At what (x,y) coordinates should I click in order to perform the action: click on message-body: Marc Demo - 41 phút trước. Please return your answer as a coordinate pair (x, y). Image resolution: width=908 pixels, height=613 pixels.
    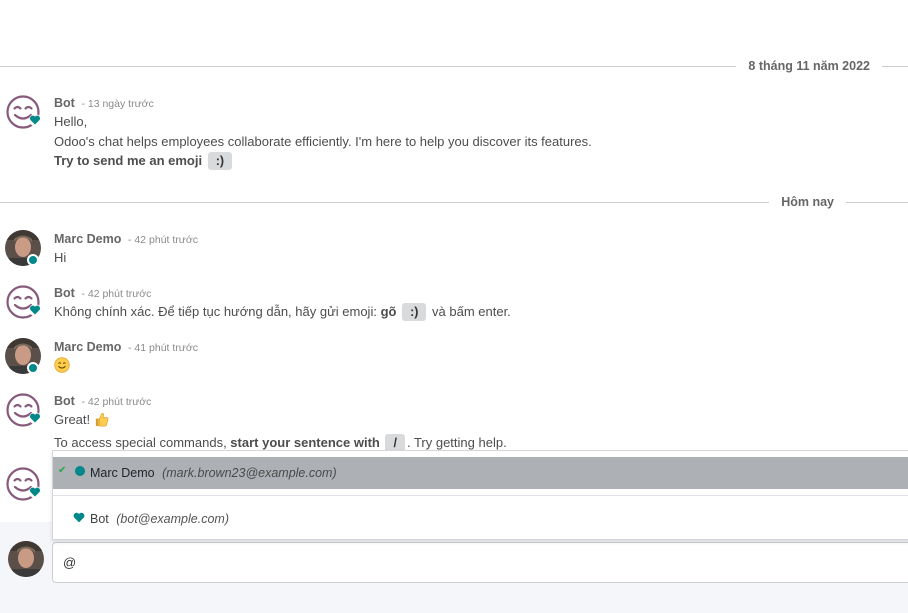
    Looking at the image, I should click on (481, 358).